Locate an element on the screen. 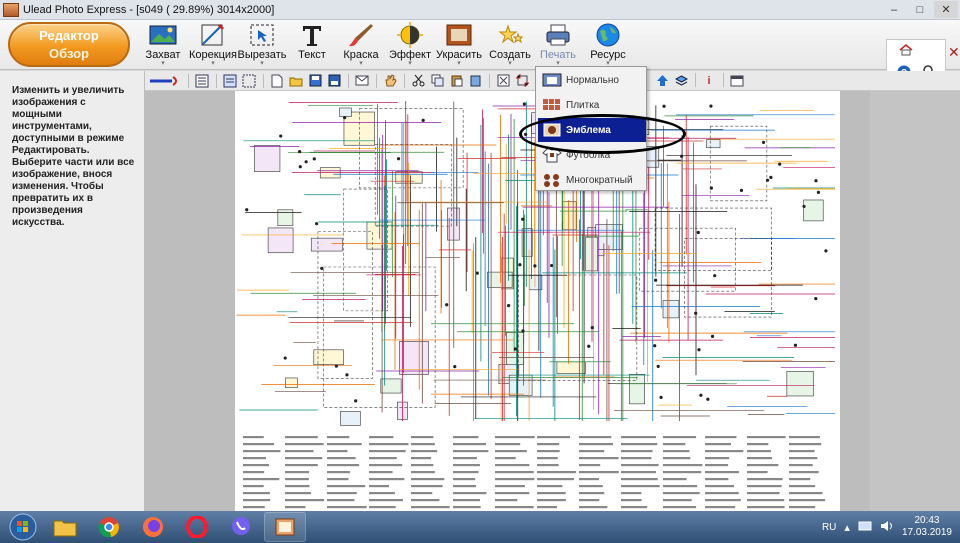  mode-switch: Редактор Обзор is located at coordinates (69, 44).